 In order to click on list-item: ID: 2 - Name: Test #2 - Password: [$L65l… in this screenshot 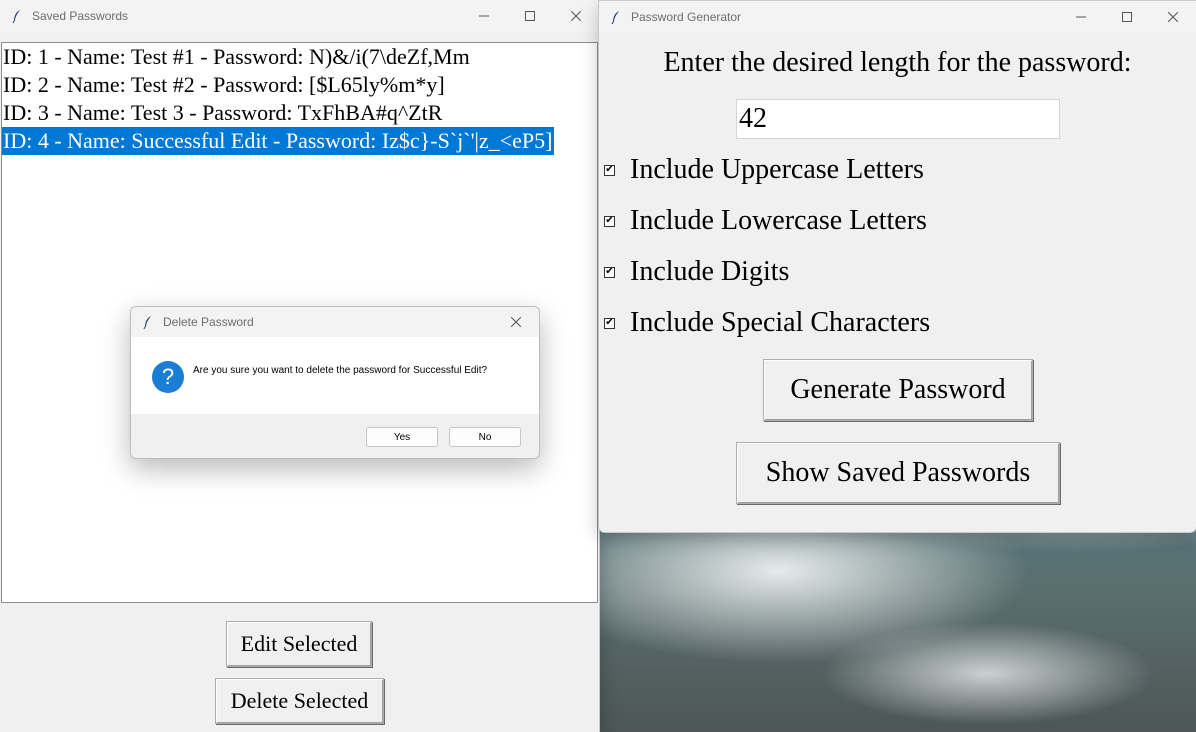, I will do `click(299, 85)`.